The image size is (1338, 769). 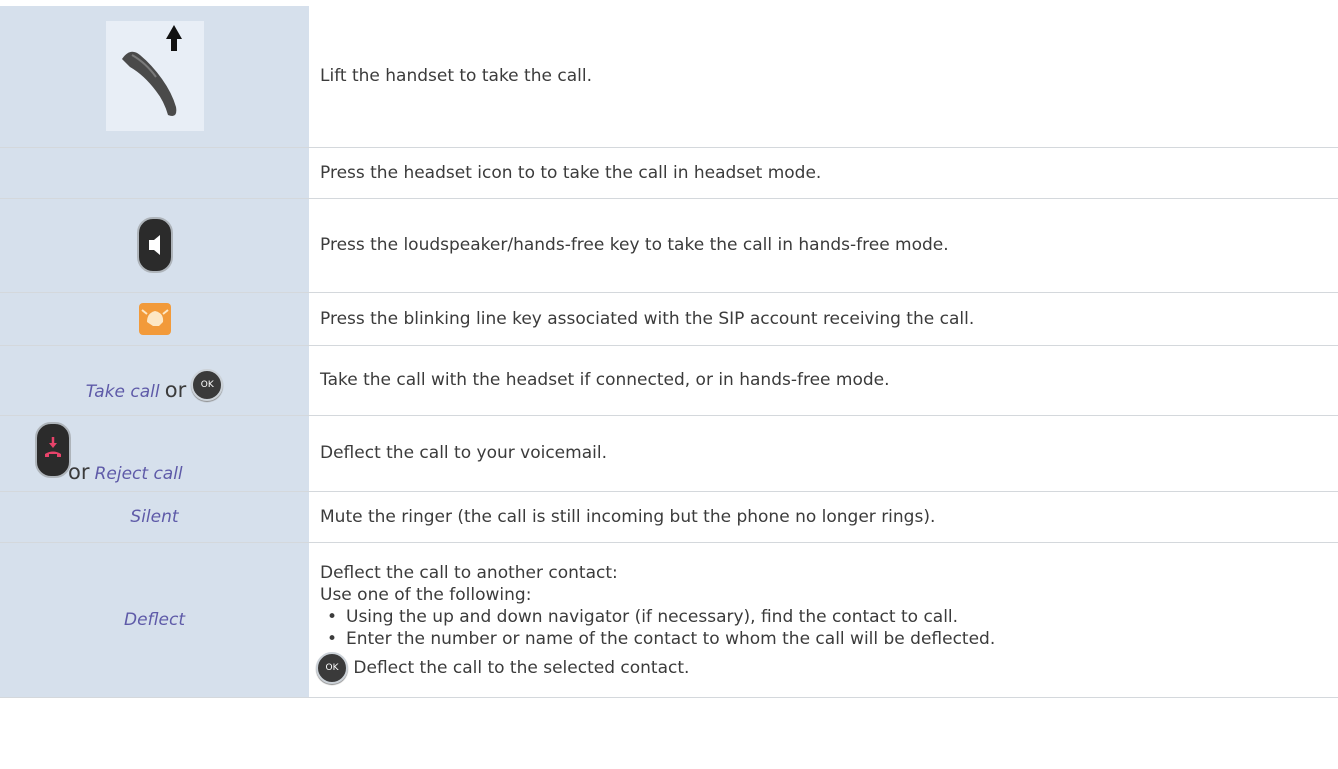 What do you see at coordinates (823, 453) in the screenshot?
I see `row-text: Deflect the call to your voicemail.` at bounding box center [823, 453].